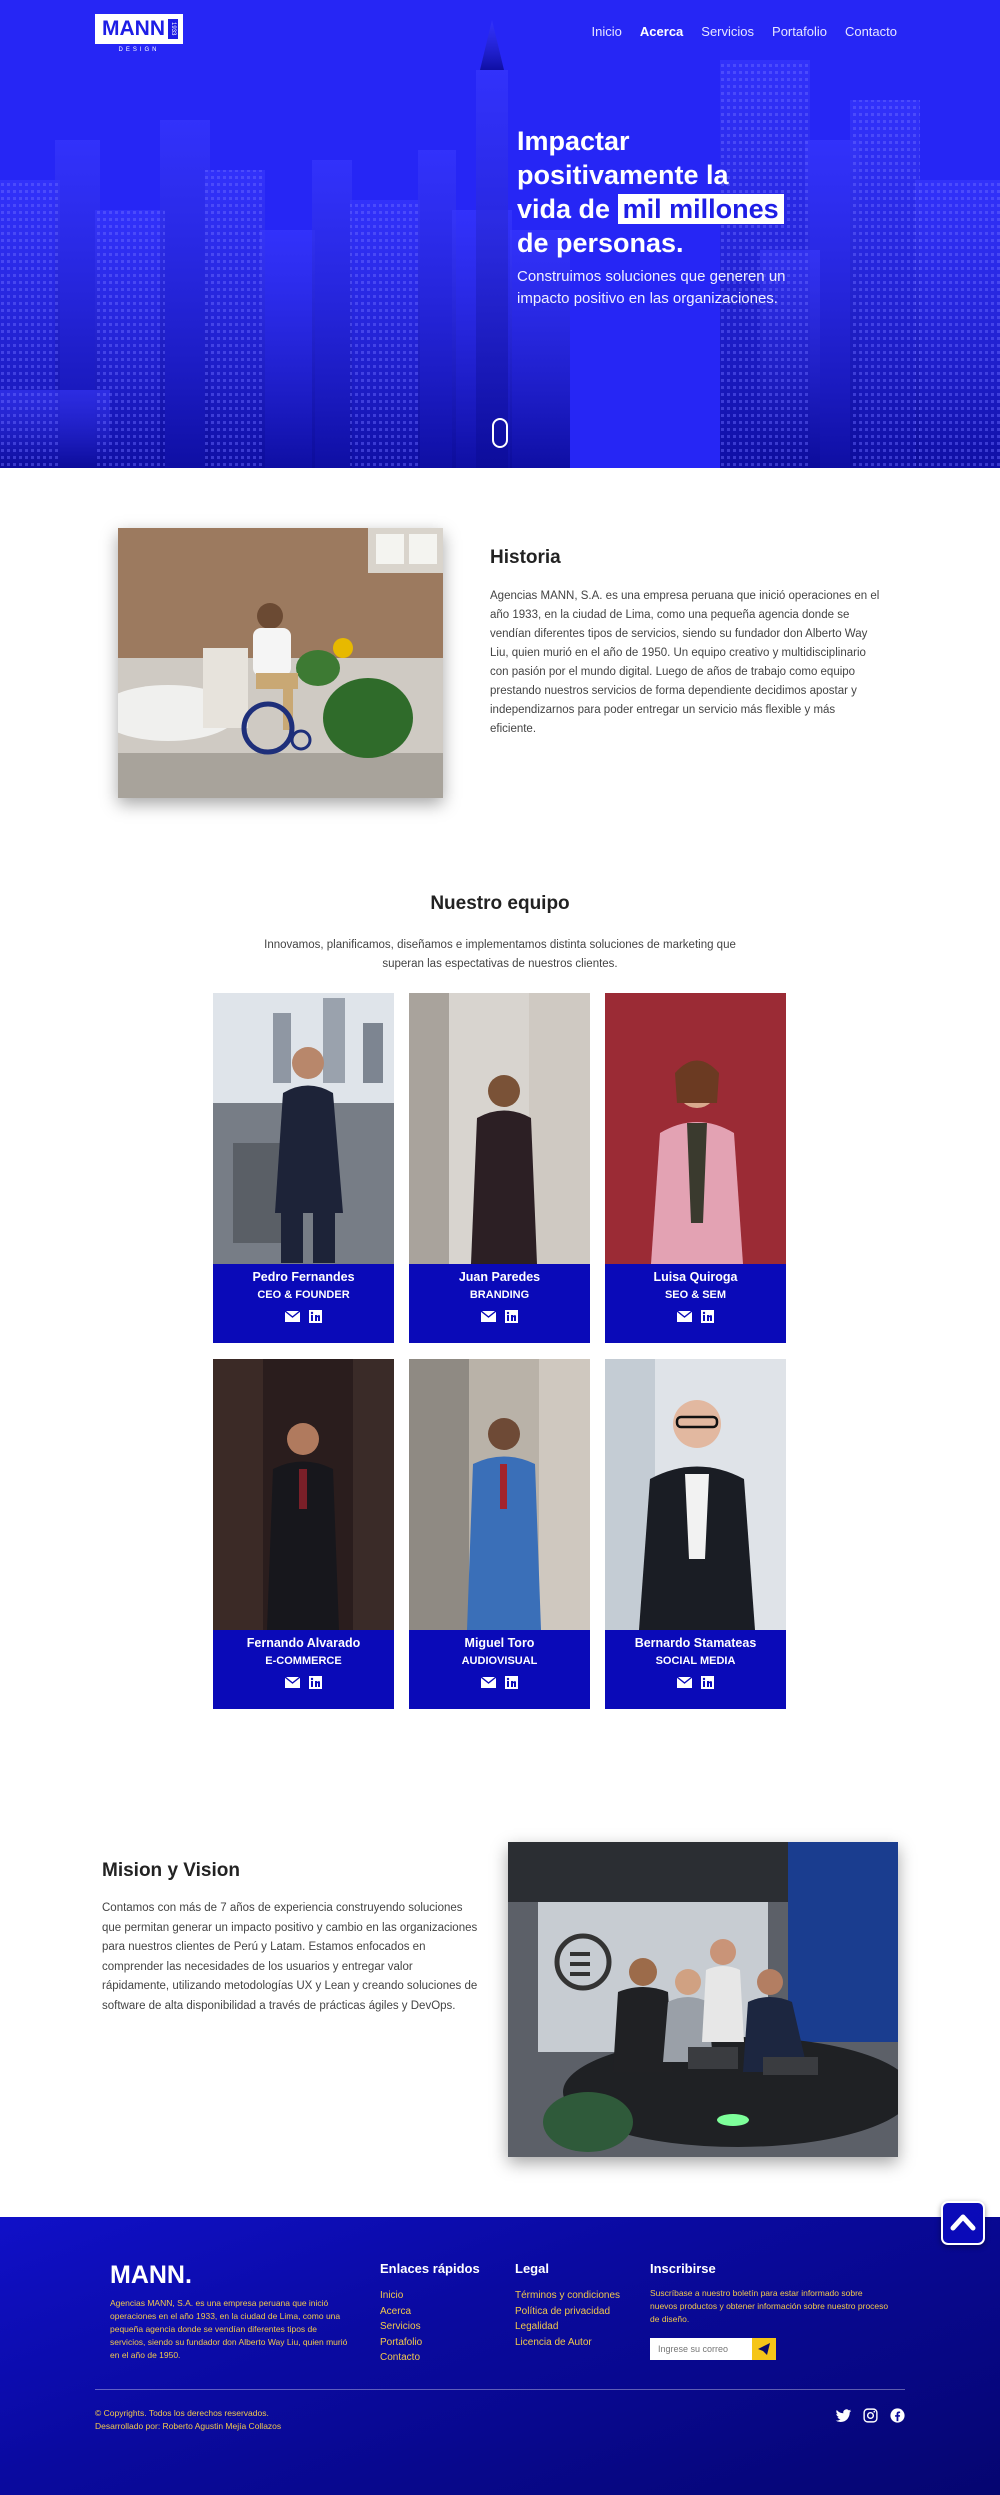 This screenshot has width=1000, height=2495. What do you see at coordinates (701, 2349) in the screenshot?
I see `newsletter-email-input` at bounding box center [701, 2349].